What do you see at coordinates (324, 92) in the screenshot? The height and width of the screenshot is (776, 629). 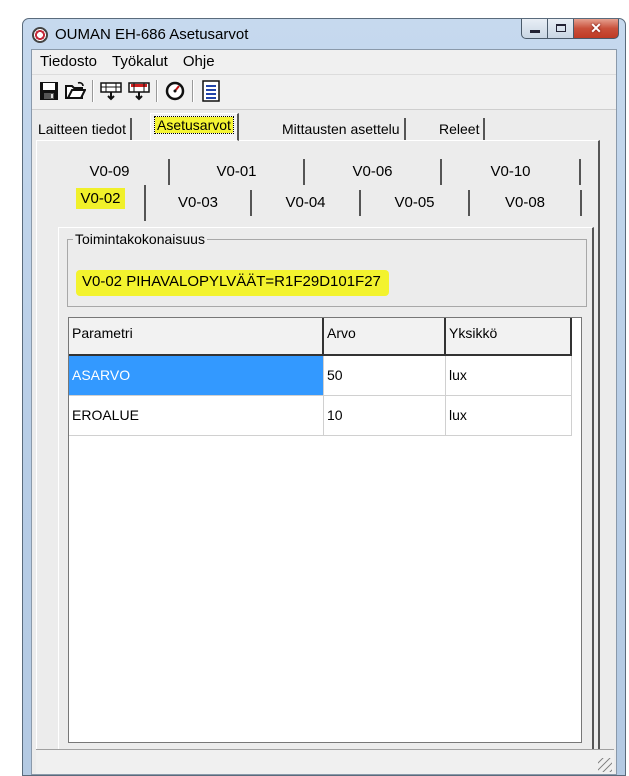 I see `toolbar` at bounding box center [324, 92].